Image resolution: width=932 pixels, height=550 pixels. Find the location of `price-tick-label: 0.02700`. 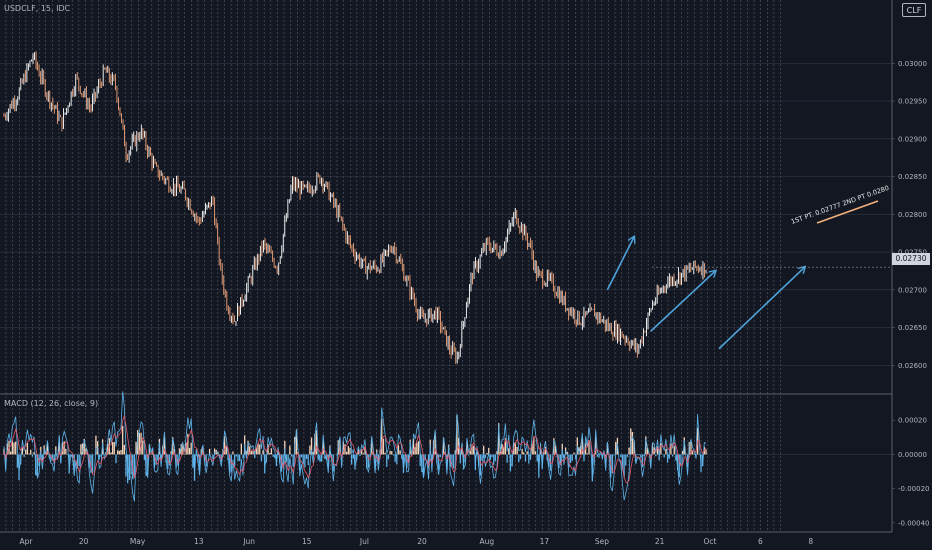

price-tick-label: 0.02700 is located at coordinates (912, 290).